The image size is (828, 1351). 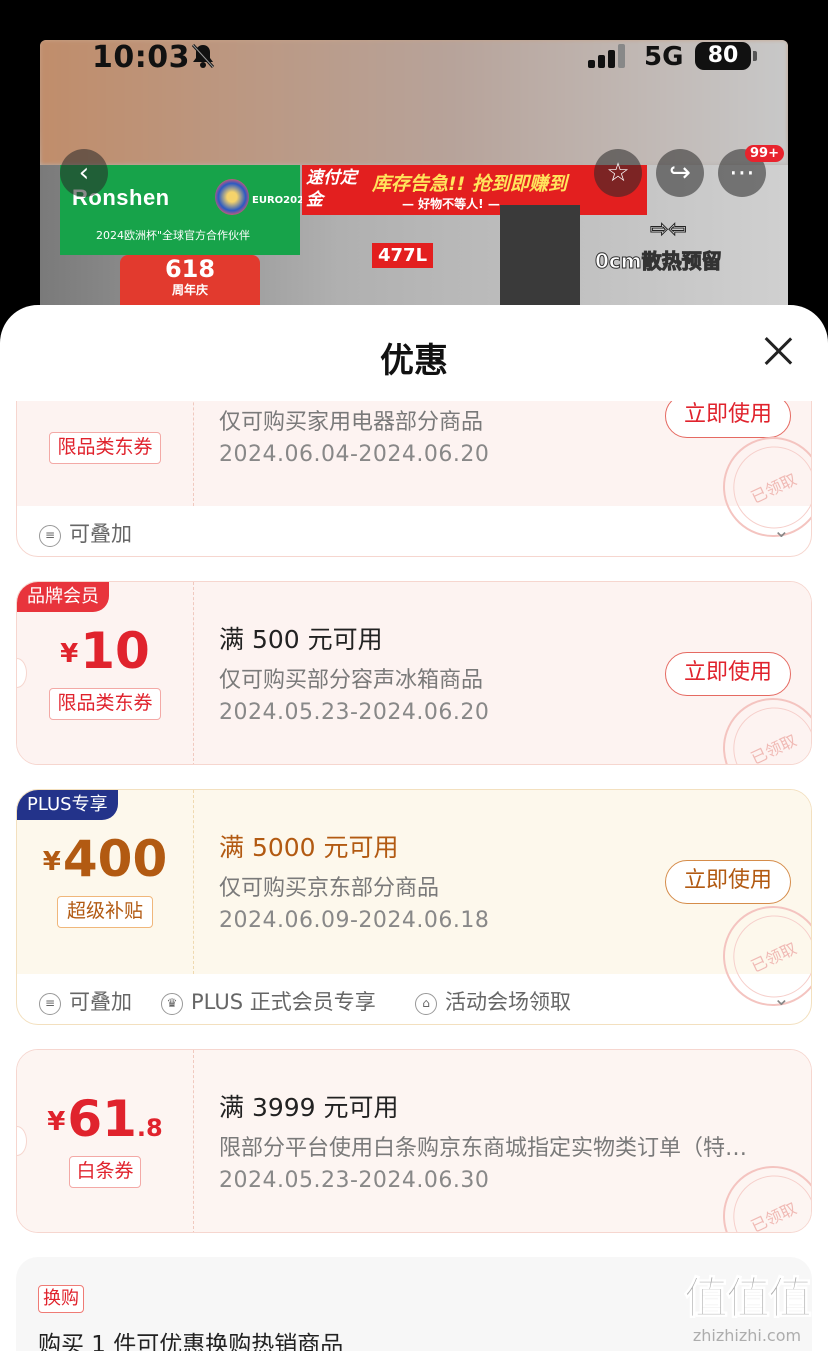 I want to click on signal-icon, so click(x=609, y=56).